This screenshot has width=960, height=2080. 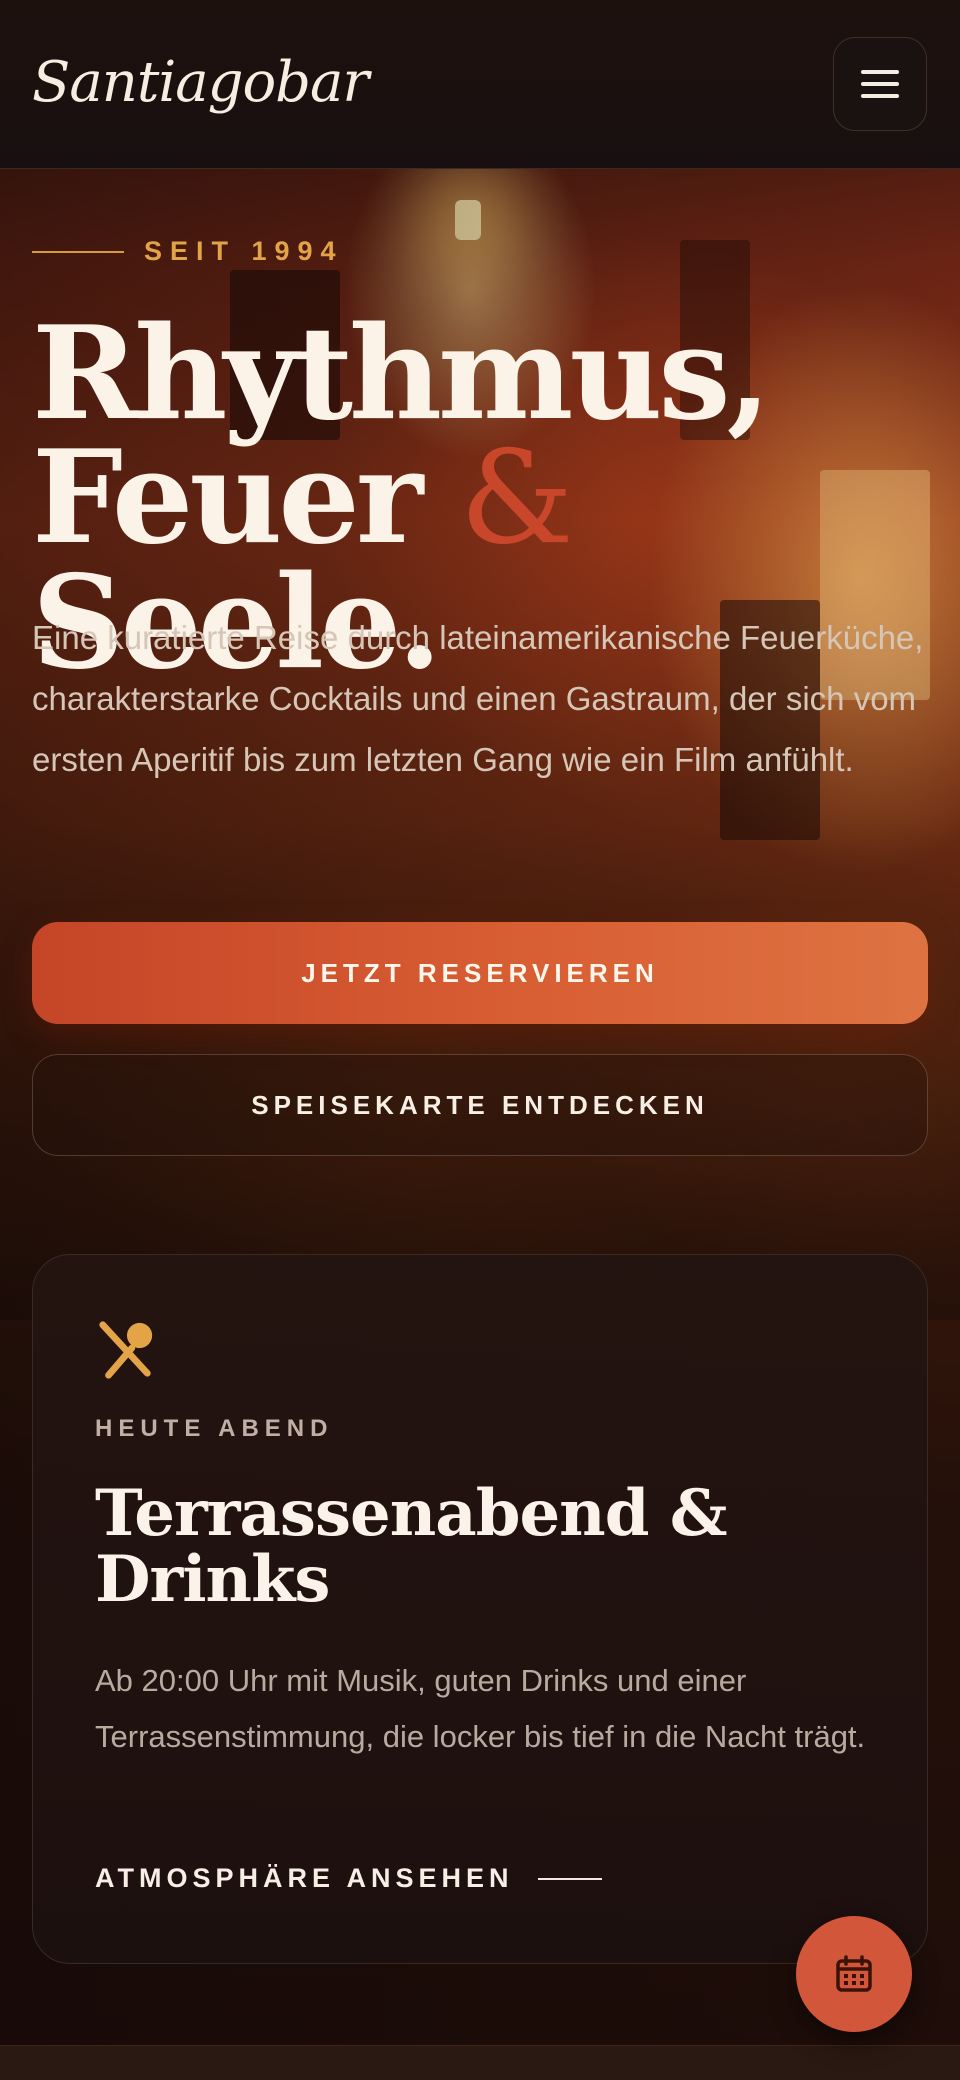 What do you see at coordinates (200, 82) in the screenshot?
I see `brand-logo: Santiagobar` at bounding box center [200, 82].